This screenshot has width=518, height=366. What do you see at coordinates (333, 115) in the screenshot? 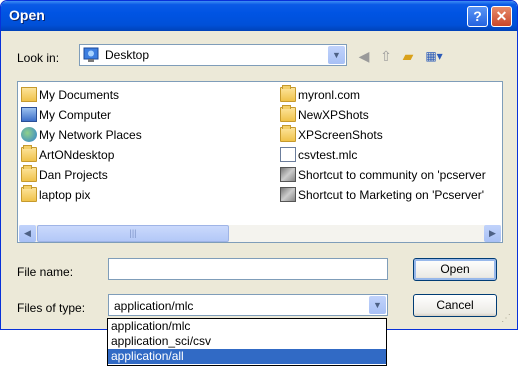
I see `file-name: NewXPShots` at bounding box center [333, 115].